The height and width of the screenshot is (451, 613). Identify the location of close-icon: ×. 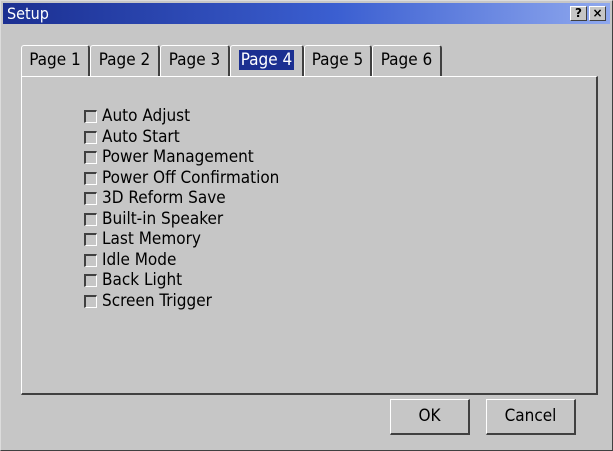
(597, 13).